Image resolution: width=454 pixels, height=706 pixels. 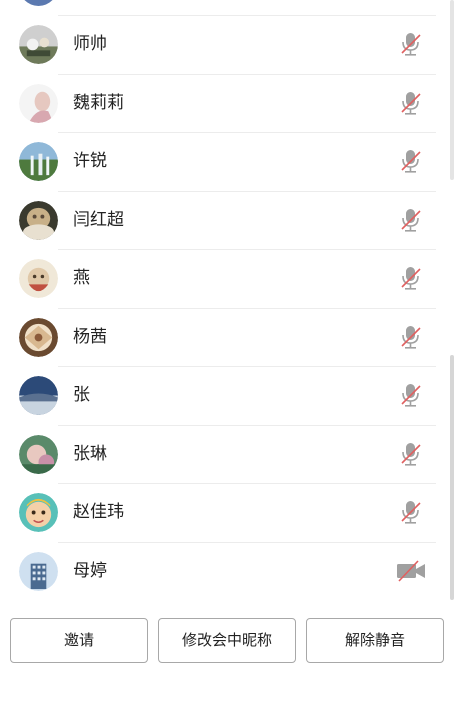 What do you see at coordinates (375, 640) in the screenshot?
I see `unmute-button: 解除静音` at bounding box center [375, 640].